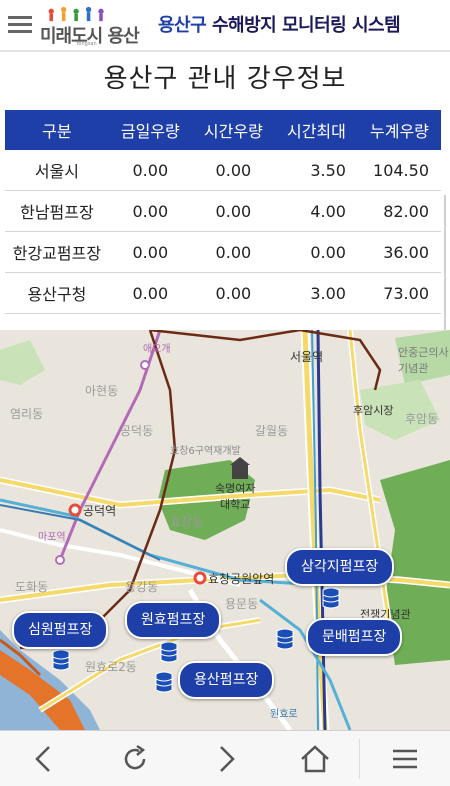 The width and height of the screenshot is (450, 786). Describe the element at coordinates (233, 130) in the screenshot. I see `column-header: 시간우량` at that location.